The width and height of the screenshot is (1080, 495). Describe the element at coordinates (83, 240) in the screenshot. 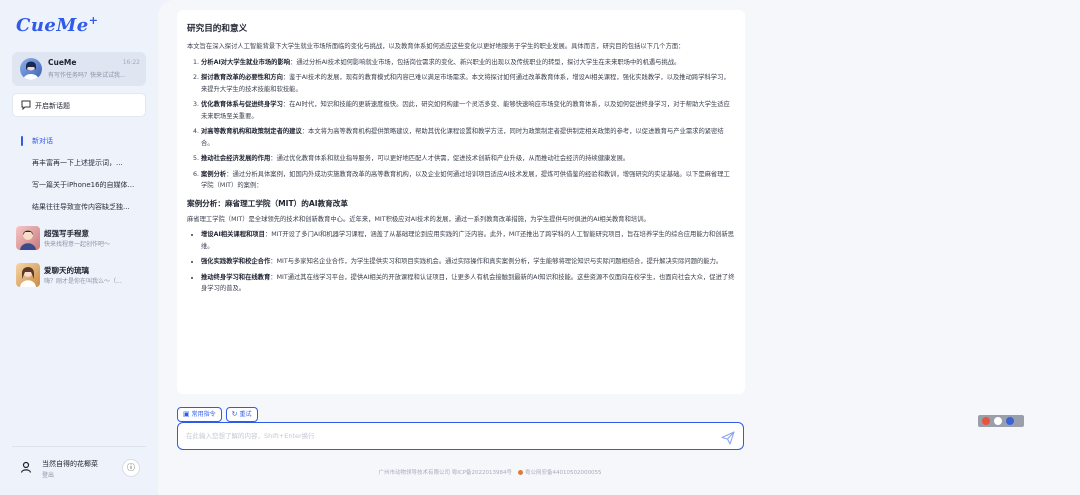

I see `bot-item-writer: 超强写手程意 快来找程意一起创作吧～` at that location.